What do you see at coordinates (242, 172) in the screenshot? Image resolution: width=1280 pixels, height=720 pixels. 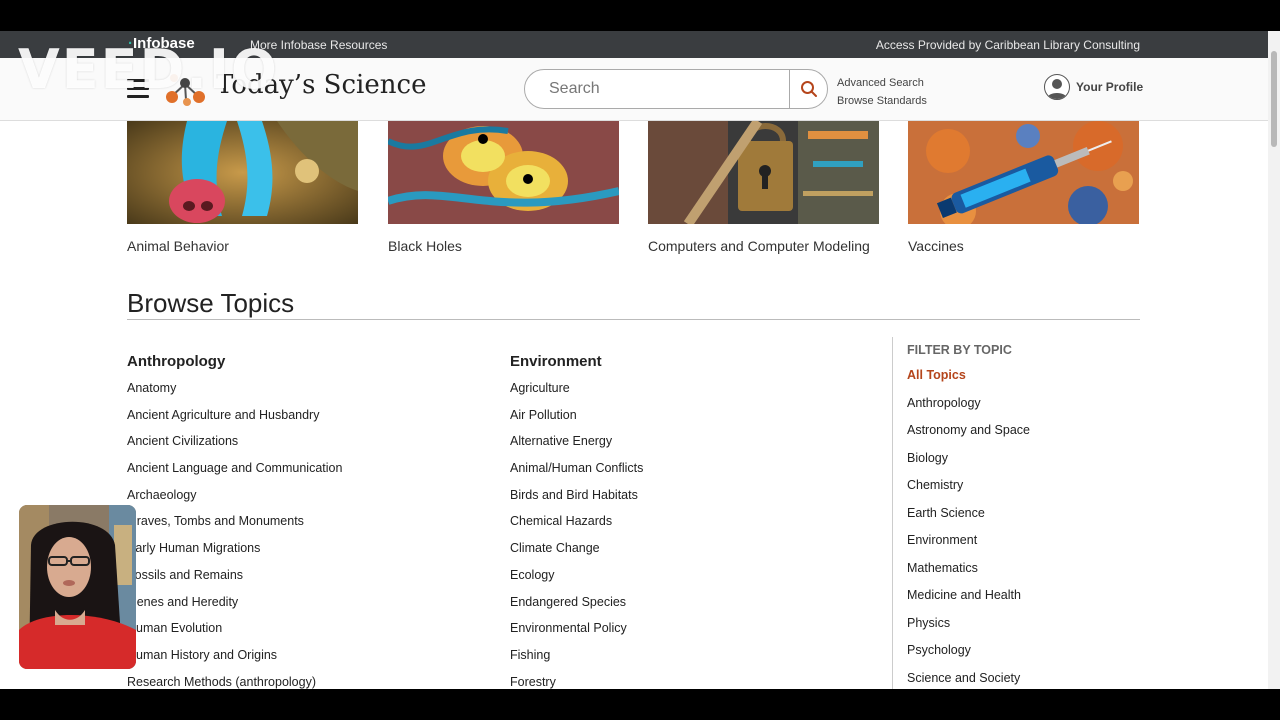 I see `featured-image-animal-behavior` at bounding box center [242, 172].